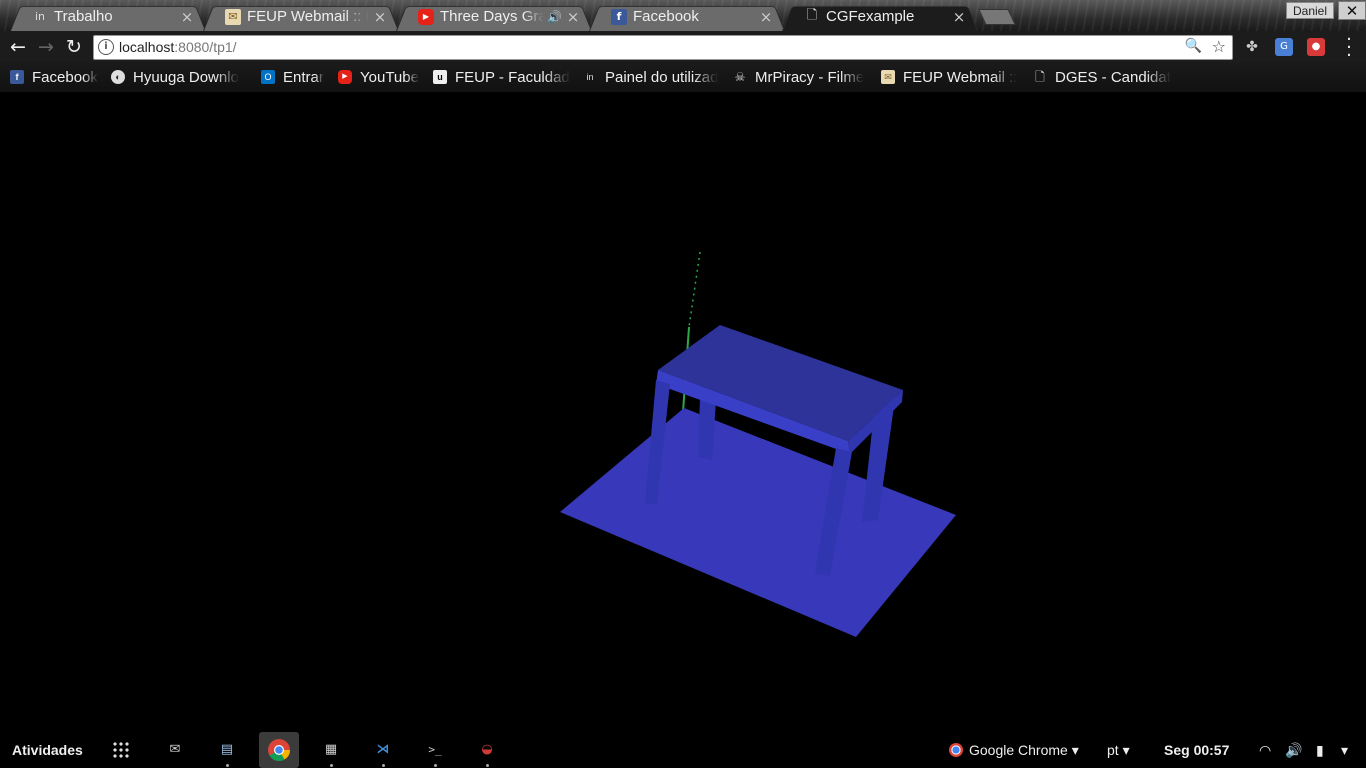  I want to click on bookmark-feup-webmail: ✉ FEUP Webmail ::, so click(951, 77).